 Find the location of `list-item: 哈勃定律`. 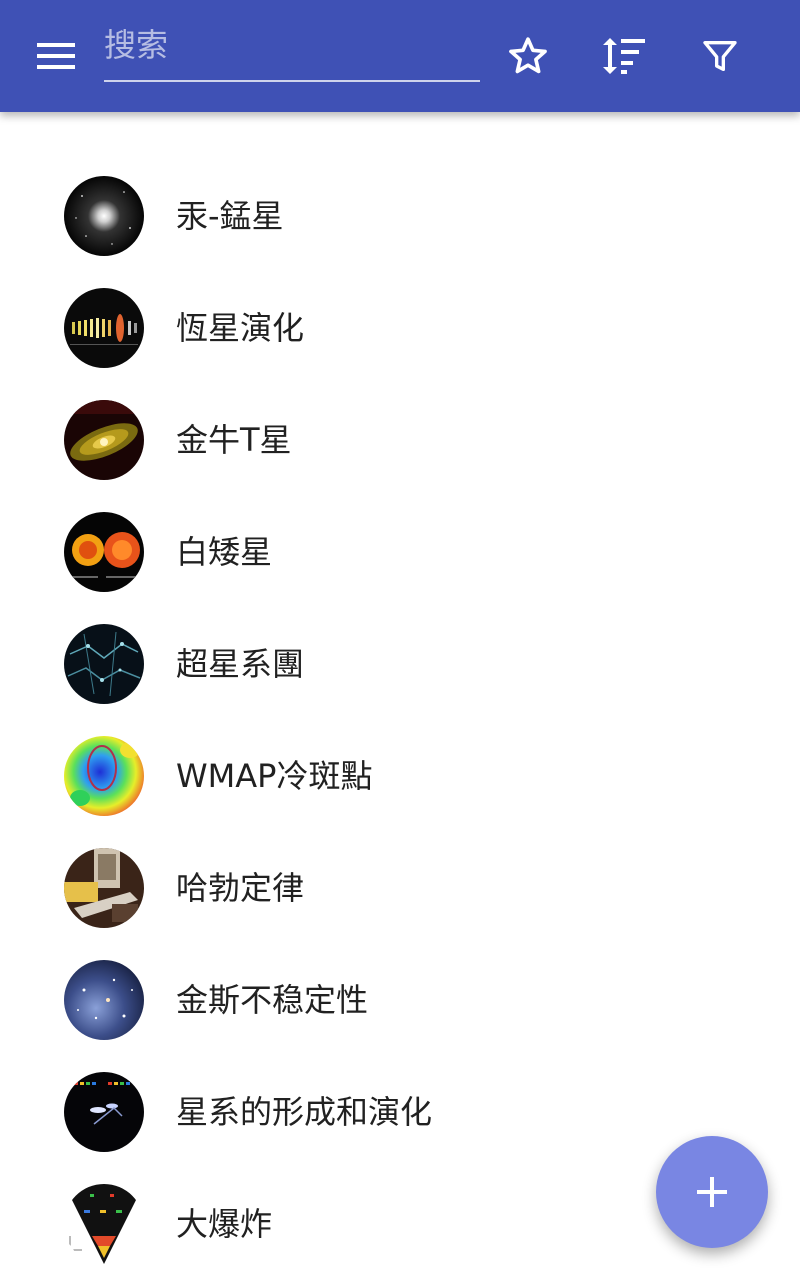

list-item: 哈勃定律 is located at coordinates (400, 888).